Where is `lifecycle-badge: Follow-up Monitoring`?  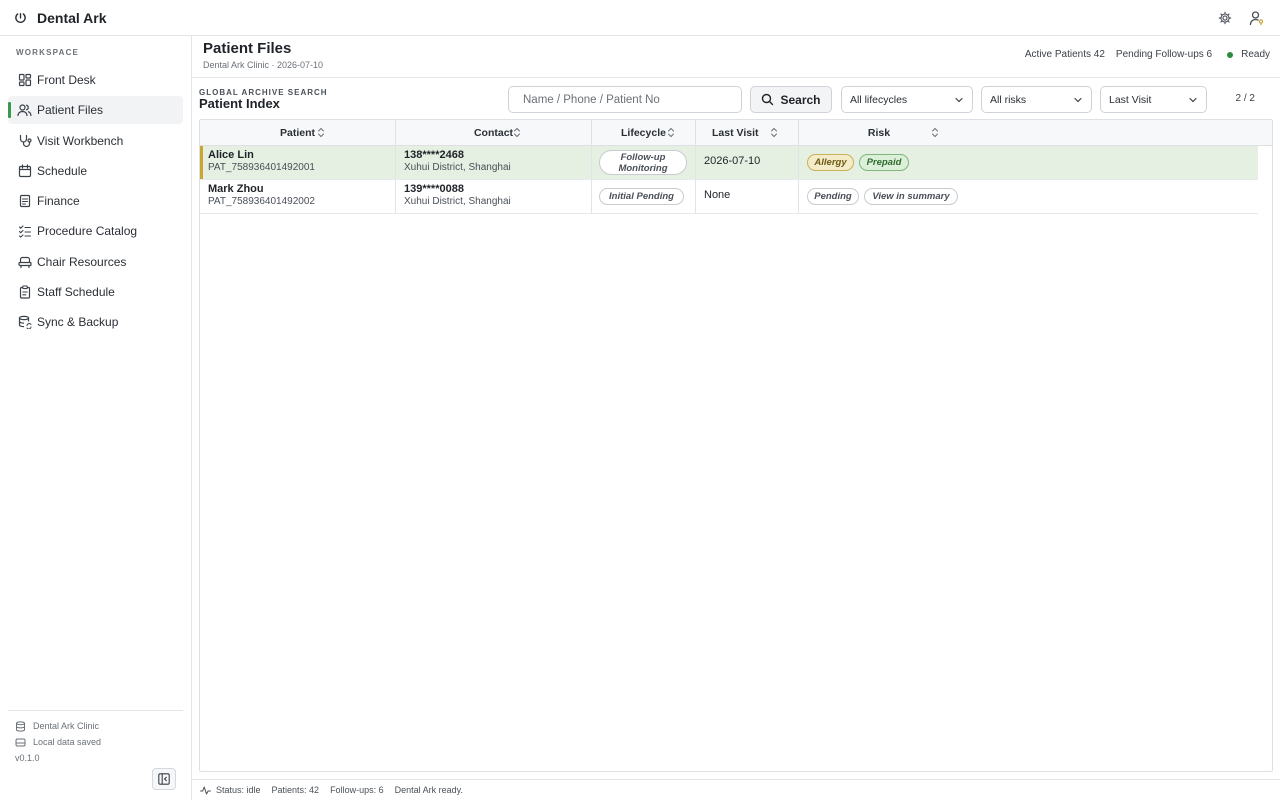 lifecycle-badge: Follow-up Monitoring is located at coordinates (643, 162).